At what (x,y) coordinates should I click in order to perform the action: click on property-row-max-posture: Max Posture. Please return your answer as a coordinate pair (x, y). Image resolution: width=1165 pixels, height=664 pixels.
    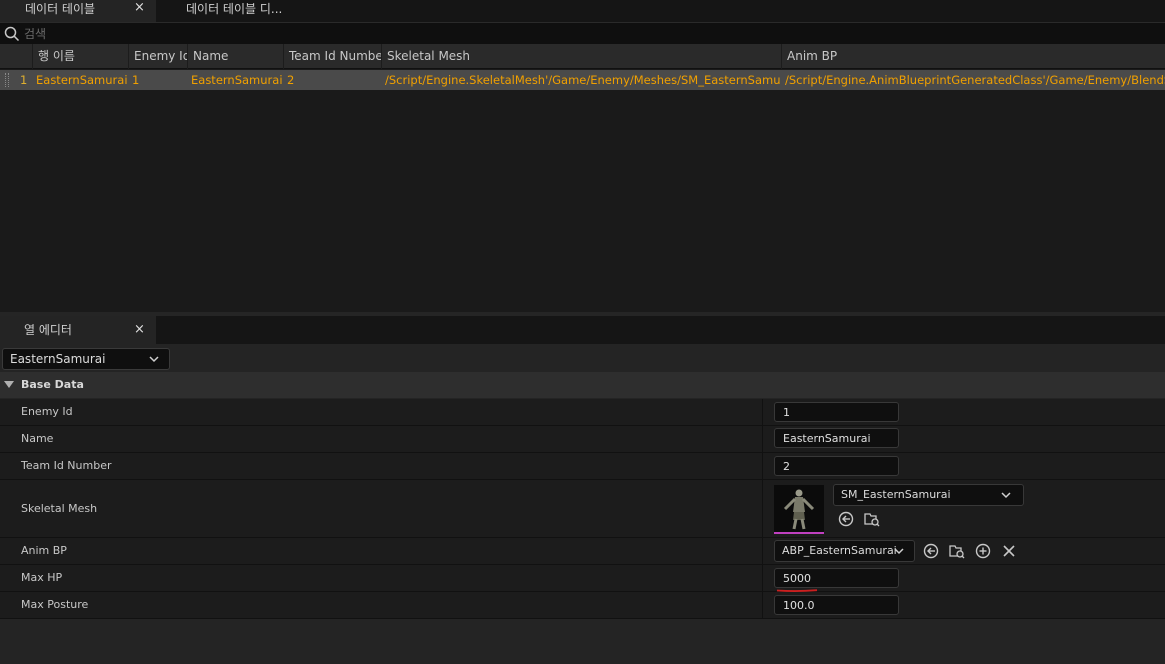
    Looking at the image, I should click on (582, 605).